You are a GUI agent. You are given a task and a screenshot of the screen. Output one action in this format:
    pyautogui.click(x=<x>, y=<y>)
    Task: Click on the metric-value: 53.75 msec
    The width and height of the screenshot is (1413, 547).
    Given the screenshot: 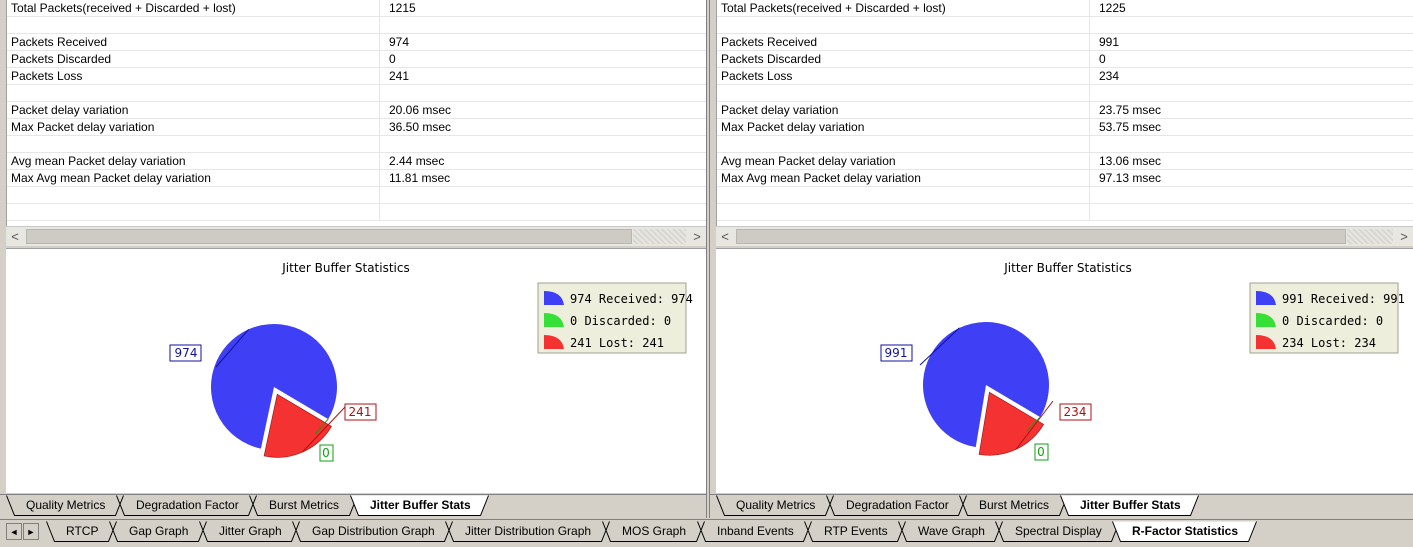 What is the action you would take?
    pyautogui.click(x=1254, y=127)
    